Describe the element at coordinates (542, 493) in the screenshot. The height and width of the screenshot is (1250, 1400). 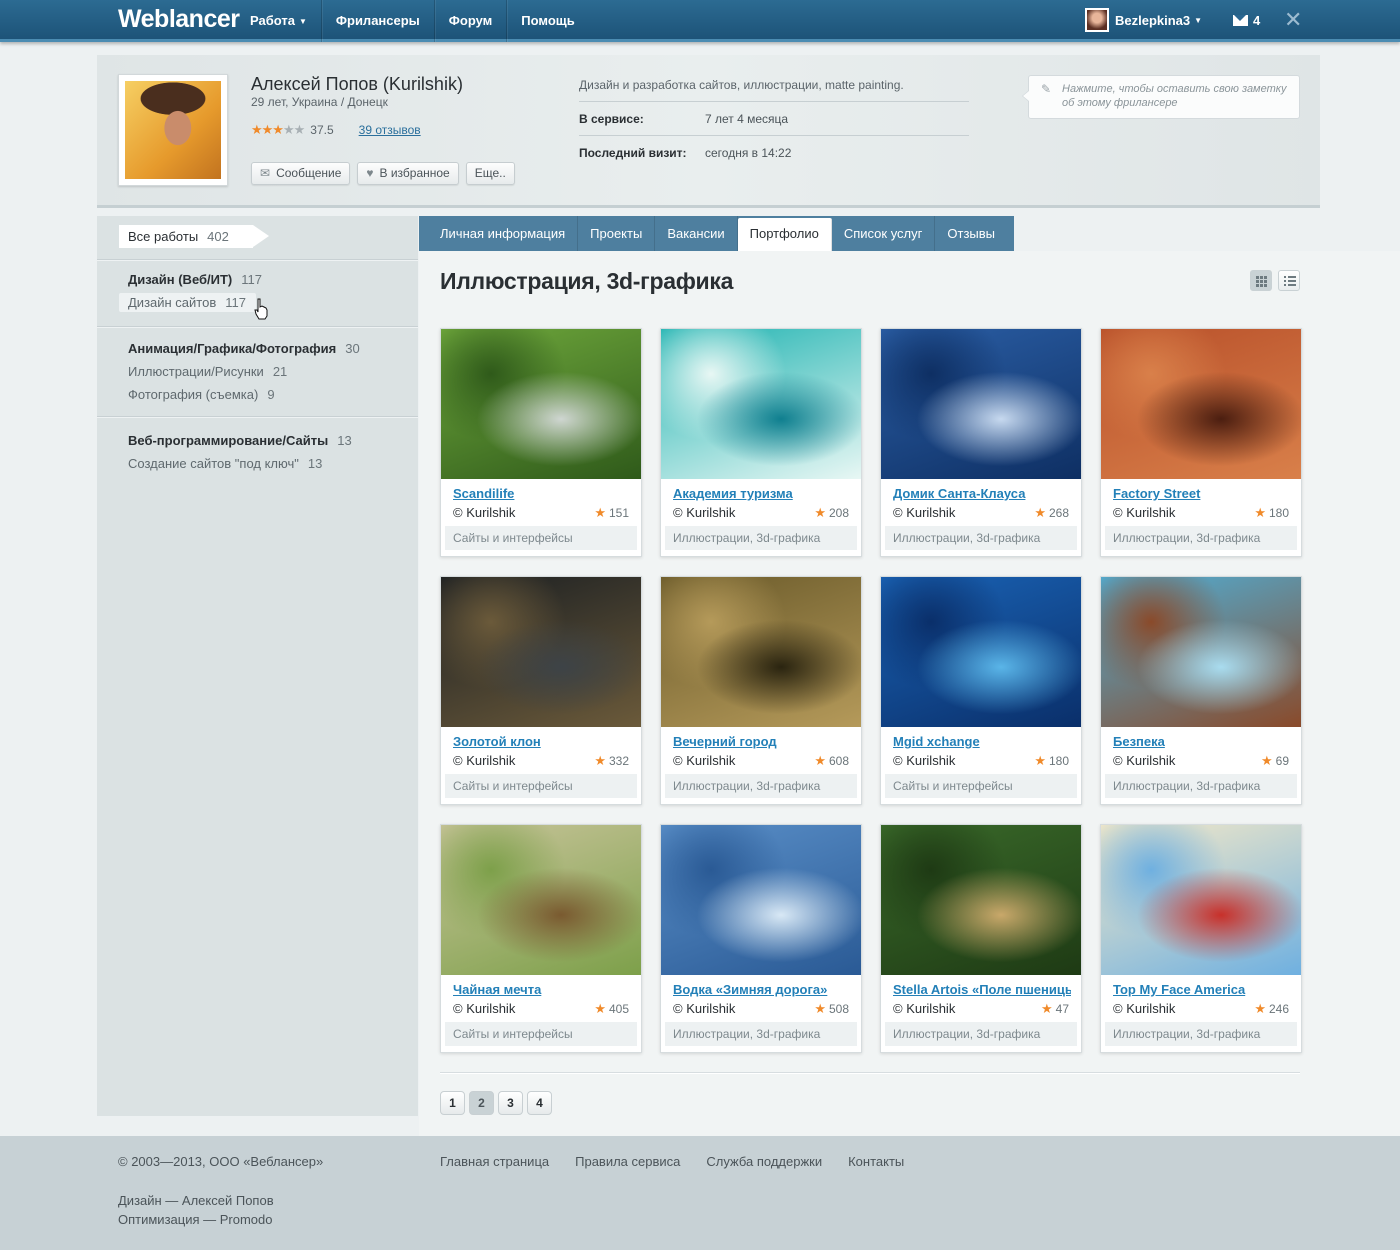
I see `portfolio-title-link: Scandilife` at that location.